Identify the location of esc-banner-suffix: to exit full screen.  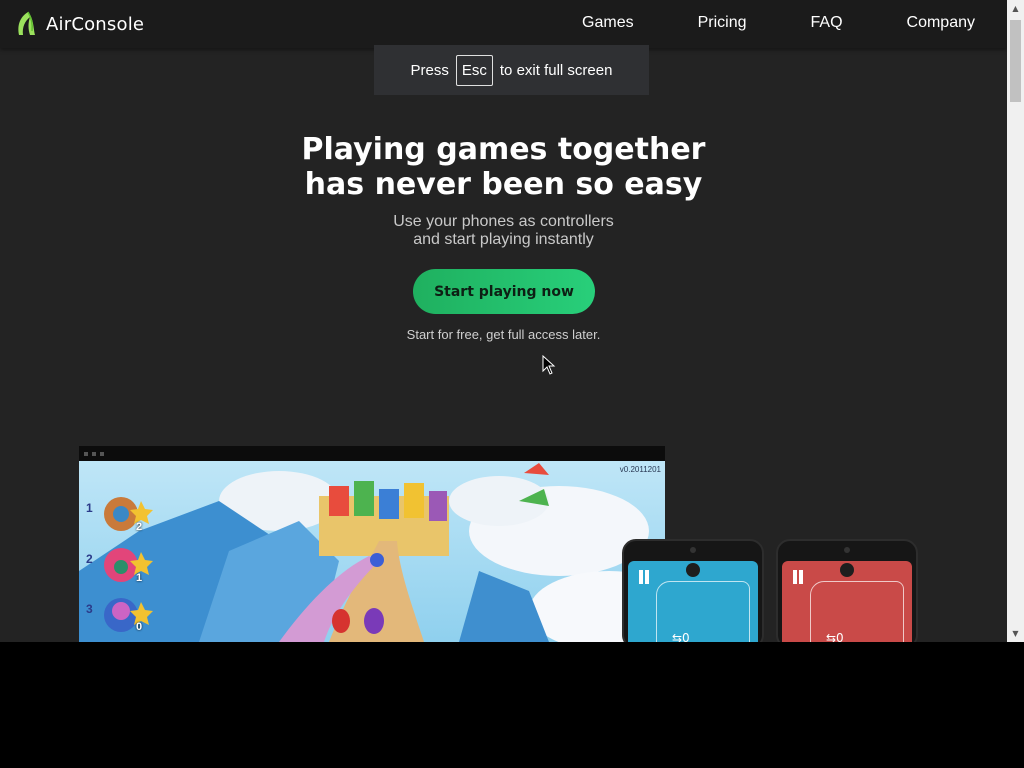
(556, 70).